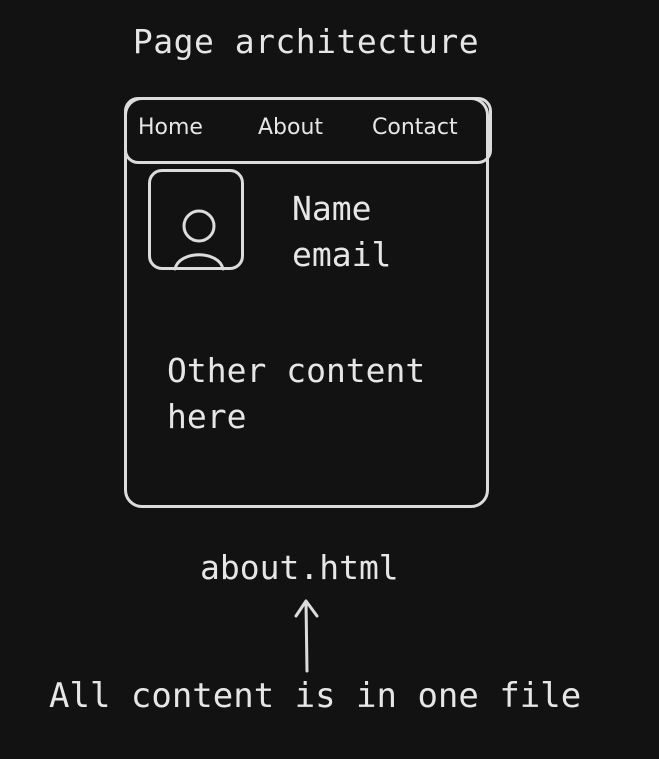  I want to click on profile-name: Name, so click(332, 208).